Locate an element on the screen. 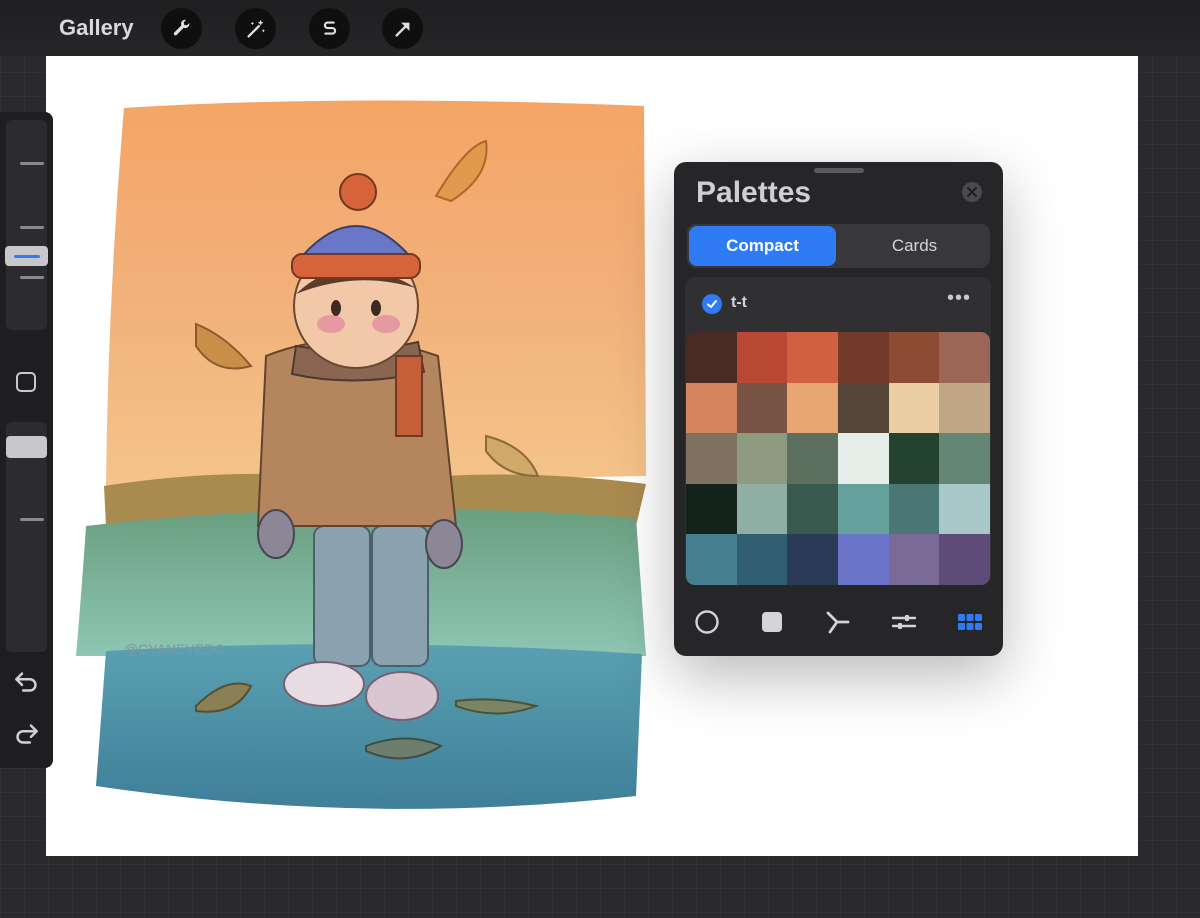 The image size is (1200, 918). value-icon is located at coordinates (904, 622).